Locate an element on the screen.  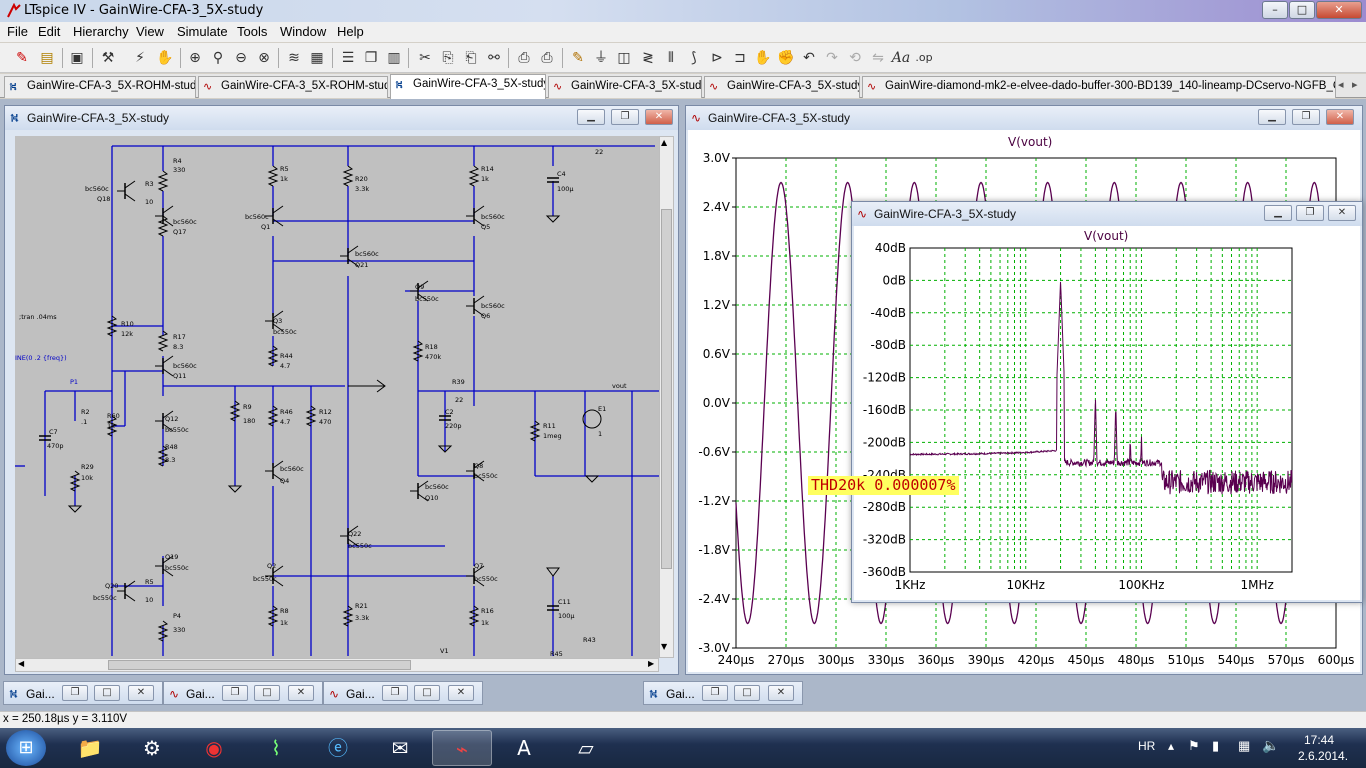
minimized-window-3: ∿ Gai... ❐ □ ✕ is located at coordinates (403, 693).